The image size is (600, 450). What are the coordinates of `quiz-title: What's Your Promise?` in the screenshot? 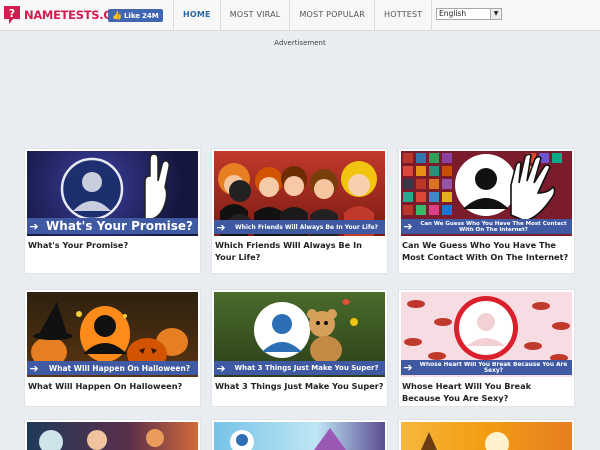 It's located at (112, 243).